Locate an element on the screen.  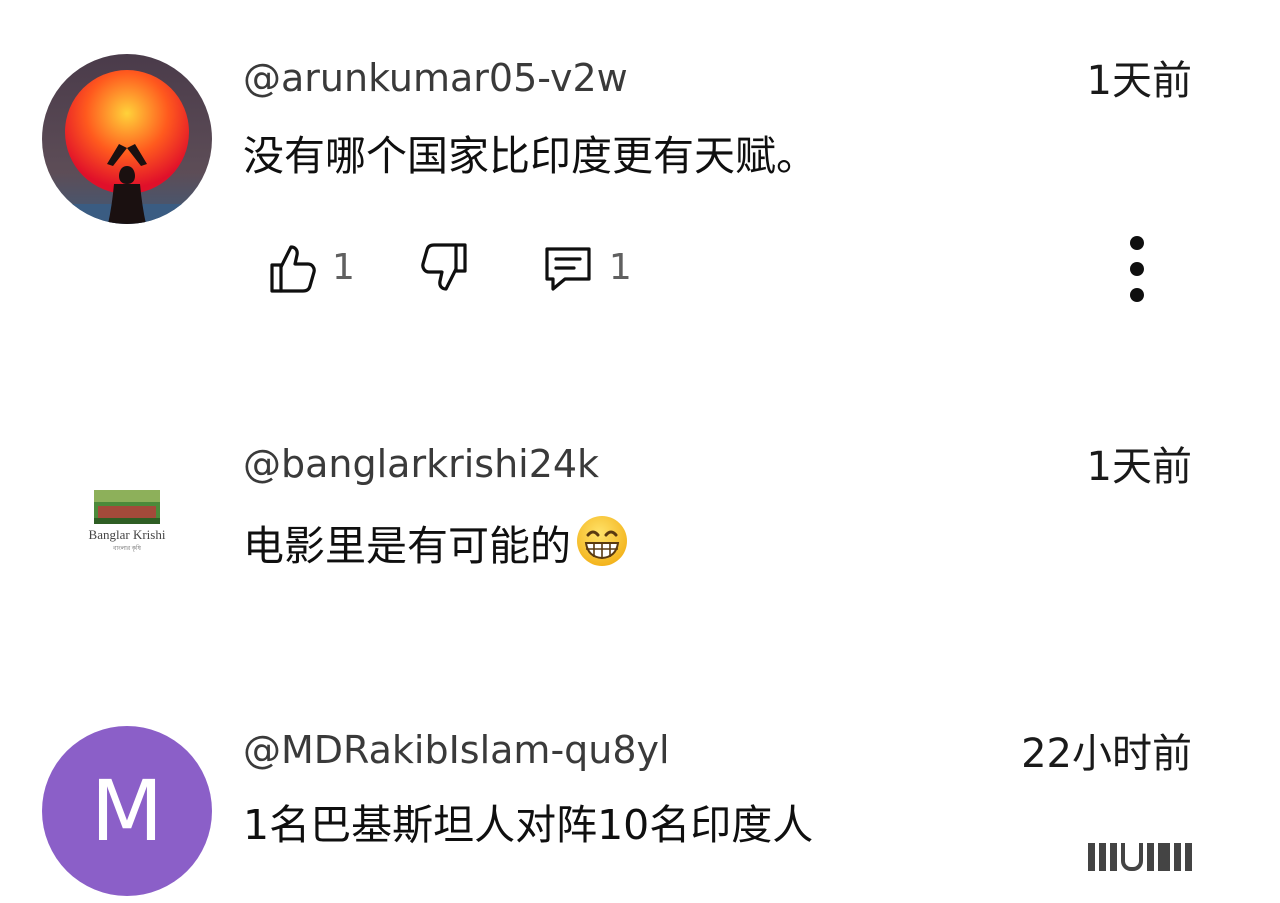
comment-icon is located at coordinates (568, 268).